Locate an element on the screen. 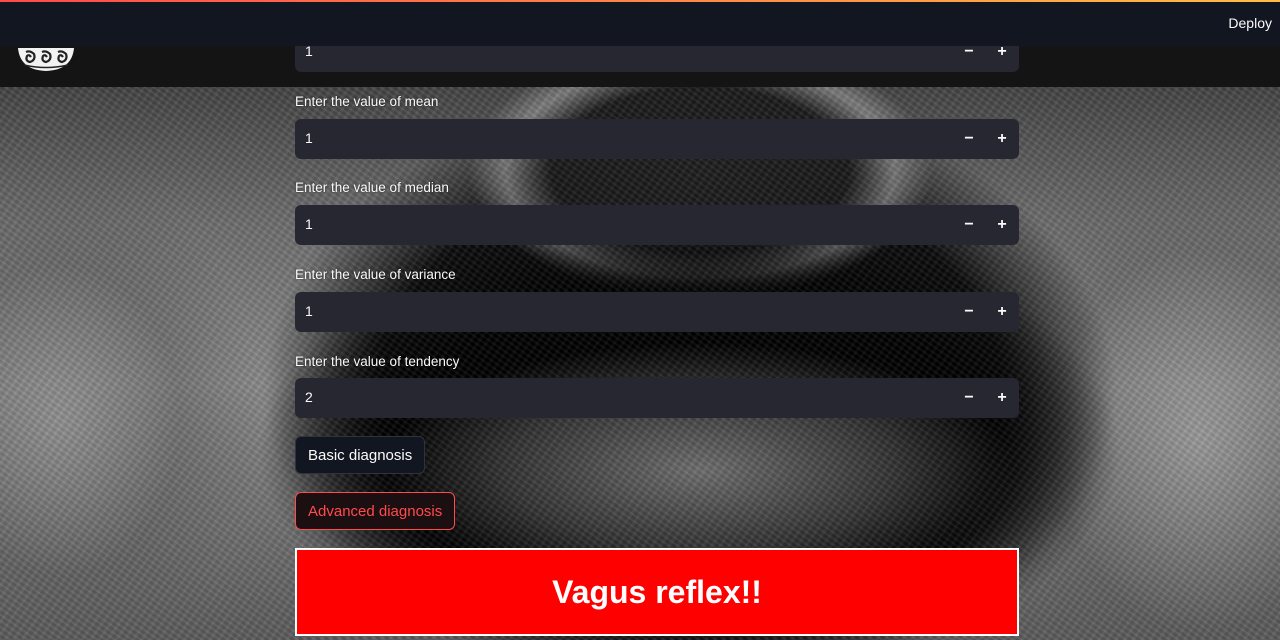 The image size is (1280, 640). variance-input: 1 − + is located at coordinates (657, 312).